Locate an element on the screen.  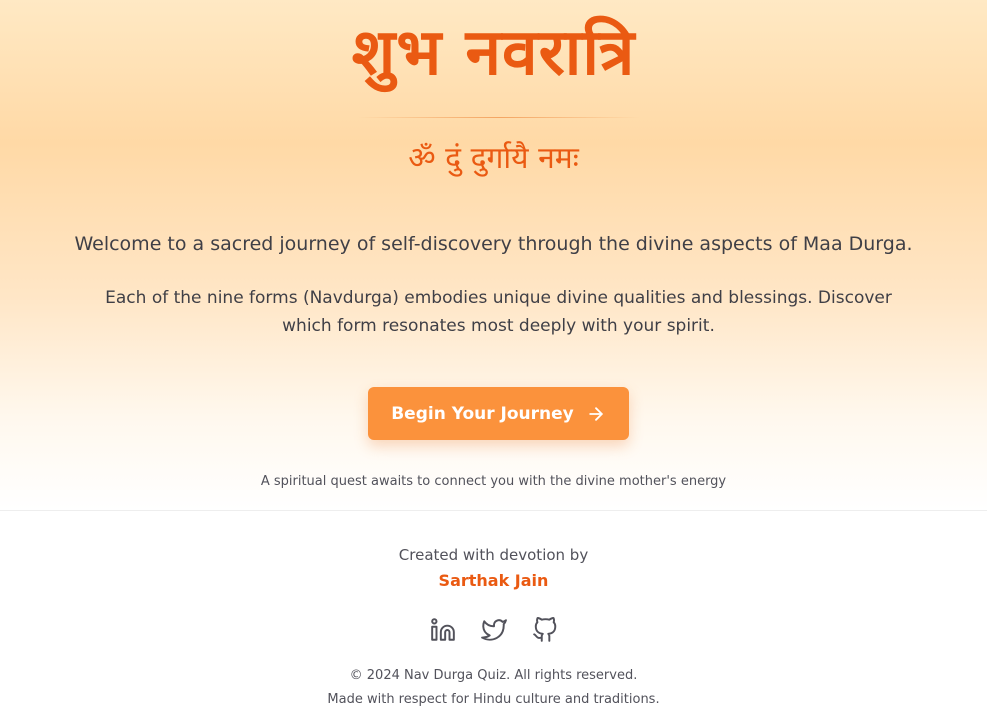
twitter-icon is located at coordinates (494, 630).